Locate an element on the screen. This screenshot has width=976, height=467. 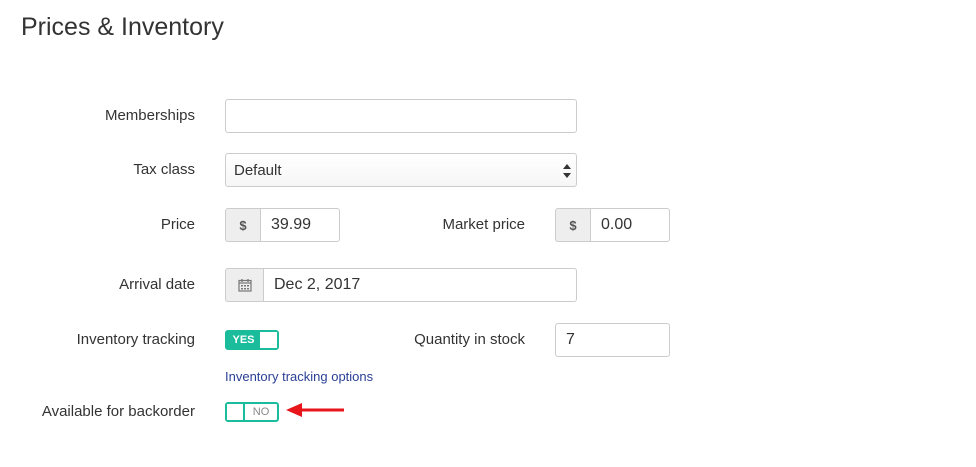
page-title: Prices & Inventory is located at coordinates (122, 27).